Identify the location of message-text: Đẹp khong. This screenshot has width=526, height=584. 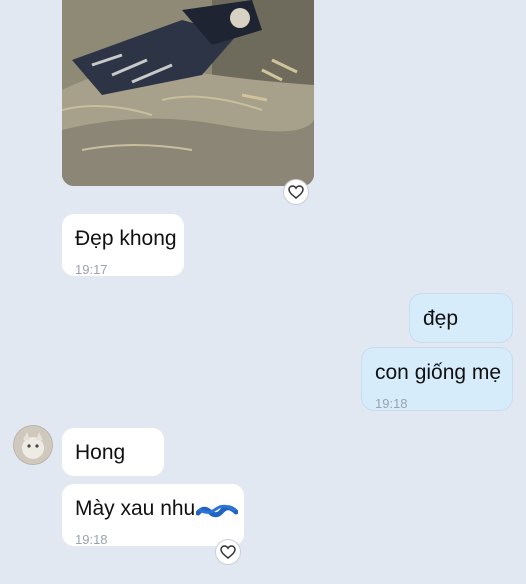
(126, 238).